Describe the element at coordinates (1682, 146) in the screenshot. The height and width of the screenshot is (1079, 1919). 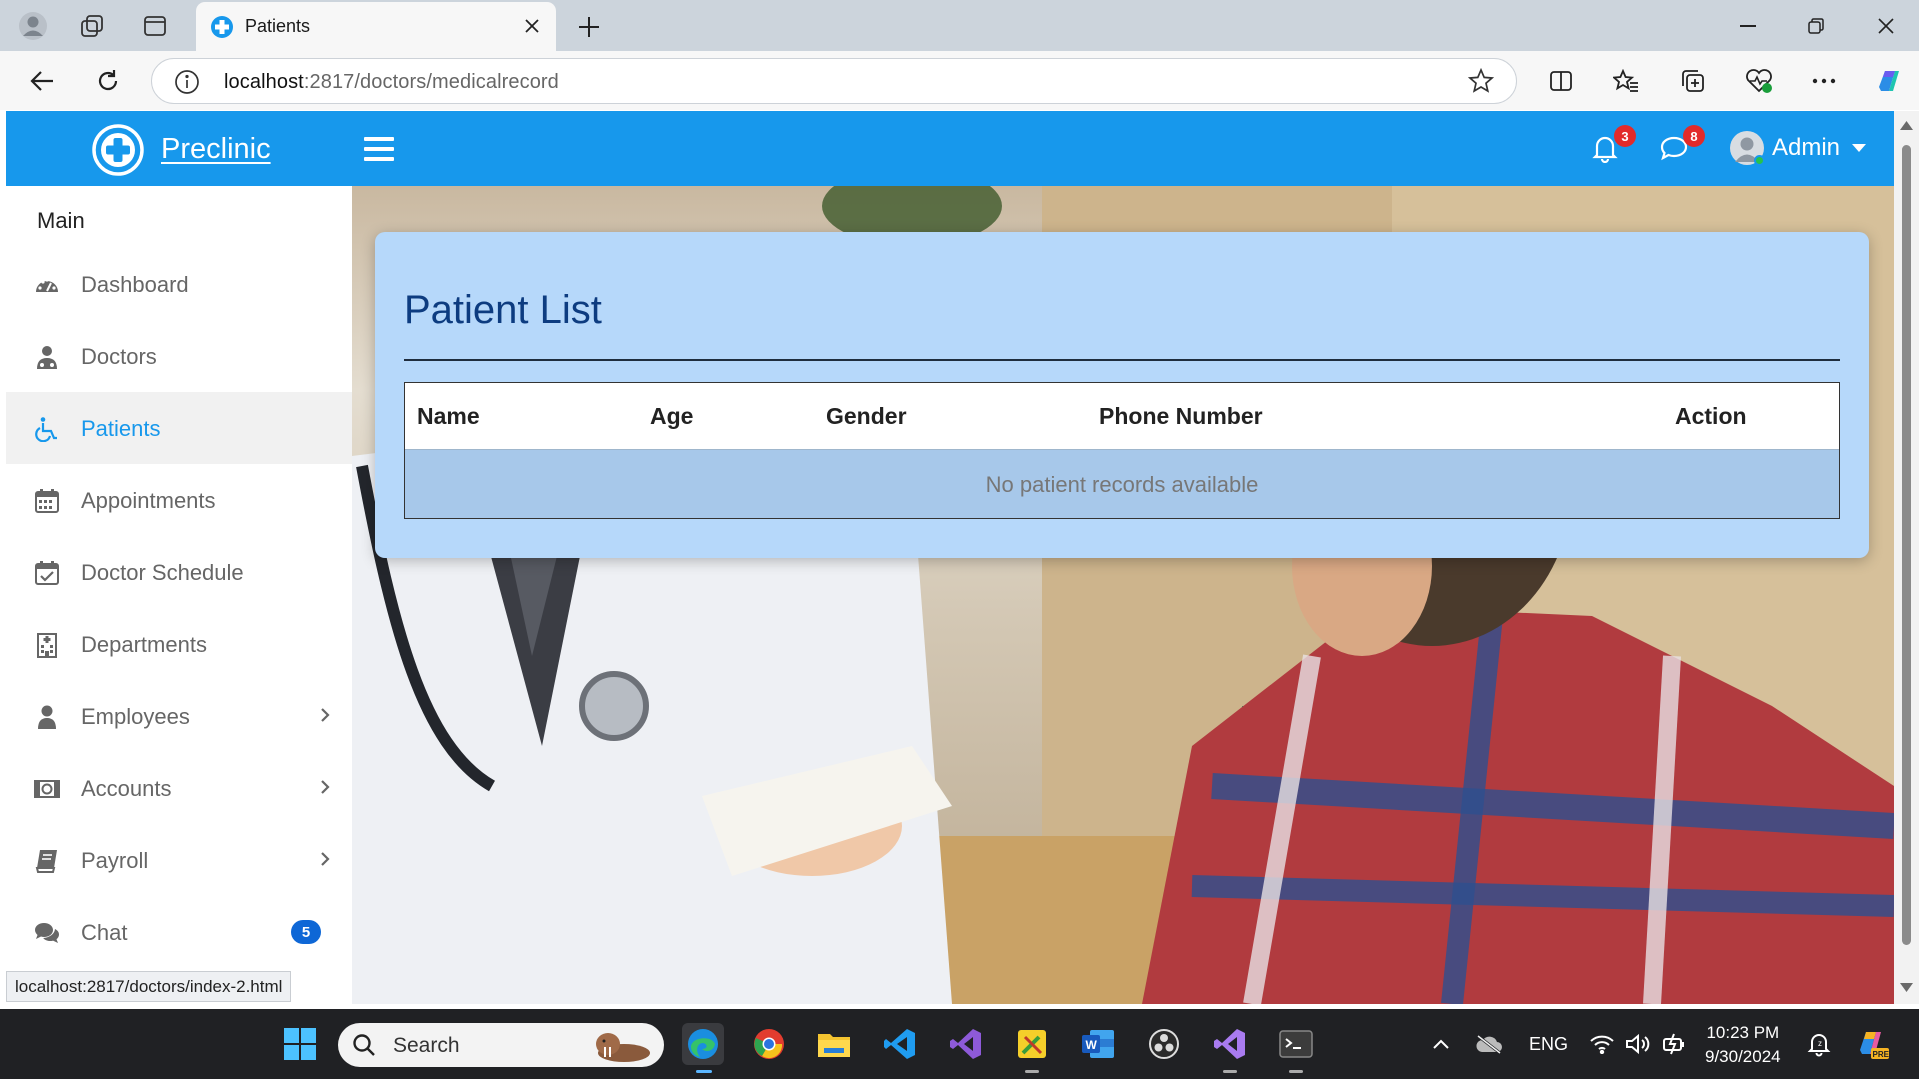
I see `messages-button: 8` at that location.